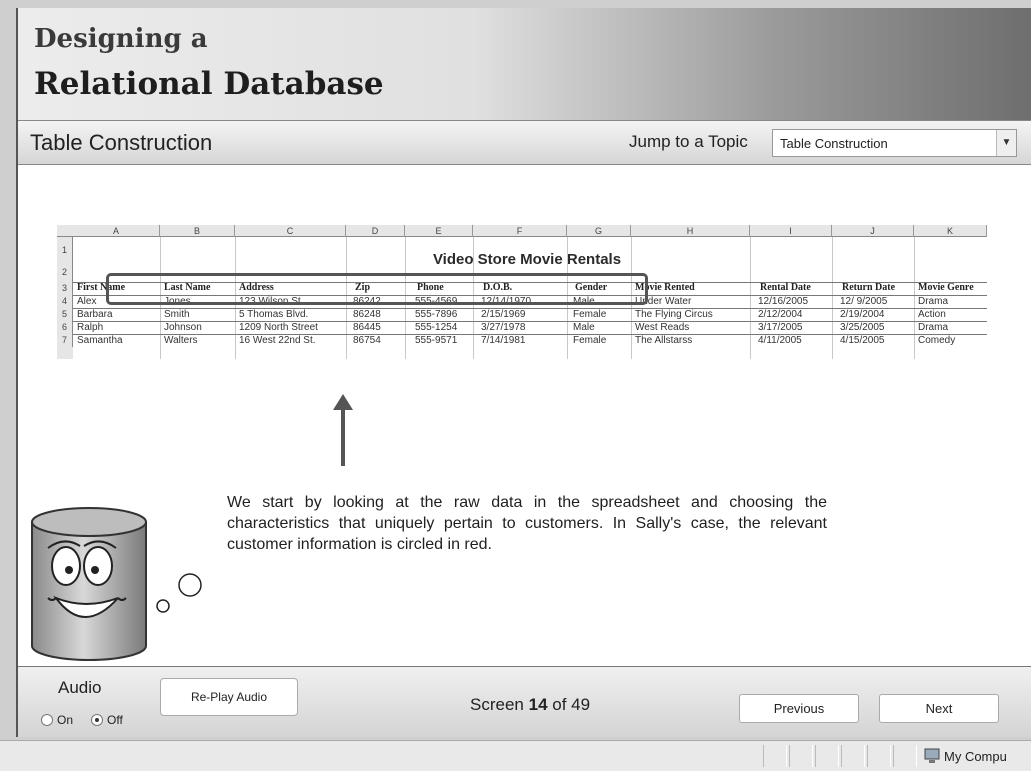 This screenshot has height=771, width=1031. I want to click on table-cell: 12/ 9/2005, so click(864, 301).